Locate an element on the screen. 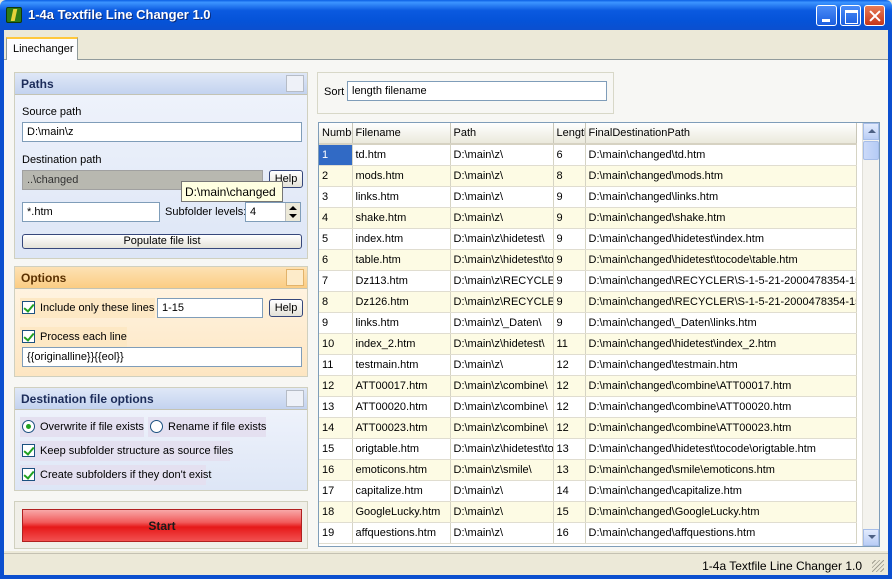 This screenshot has width=892, height=579. resize-grip-icon is located at coordinates (878, 566).